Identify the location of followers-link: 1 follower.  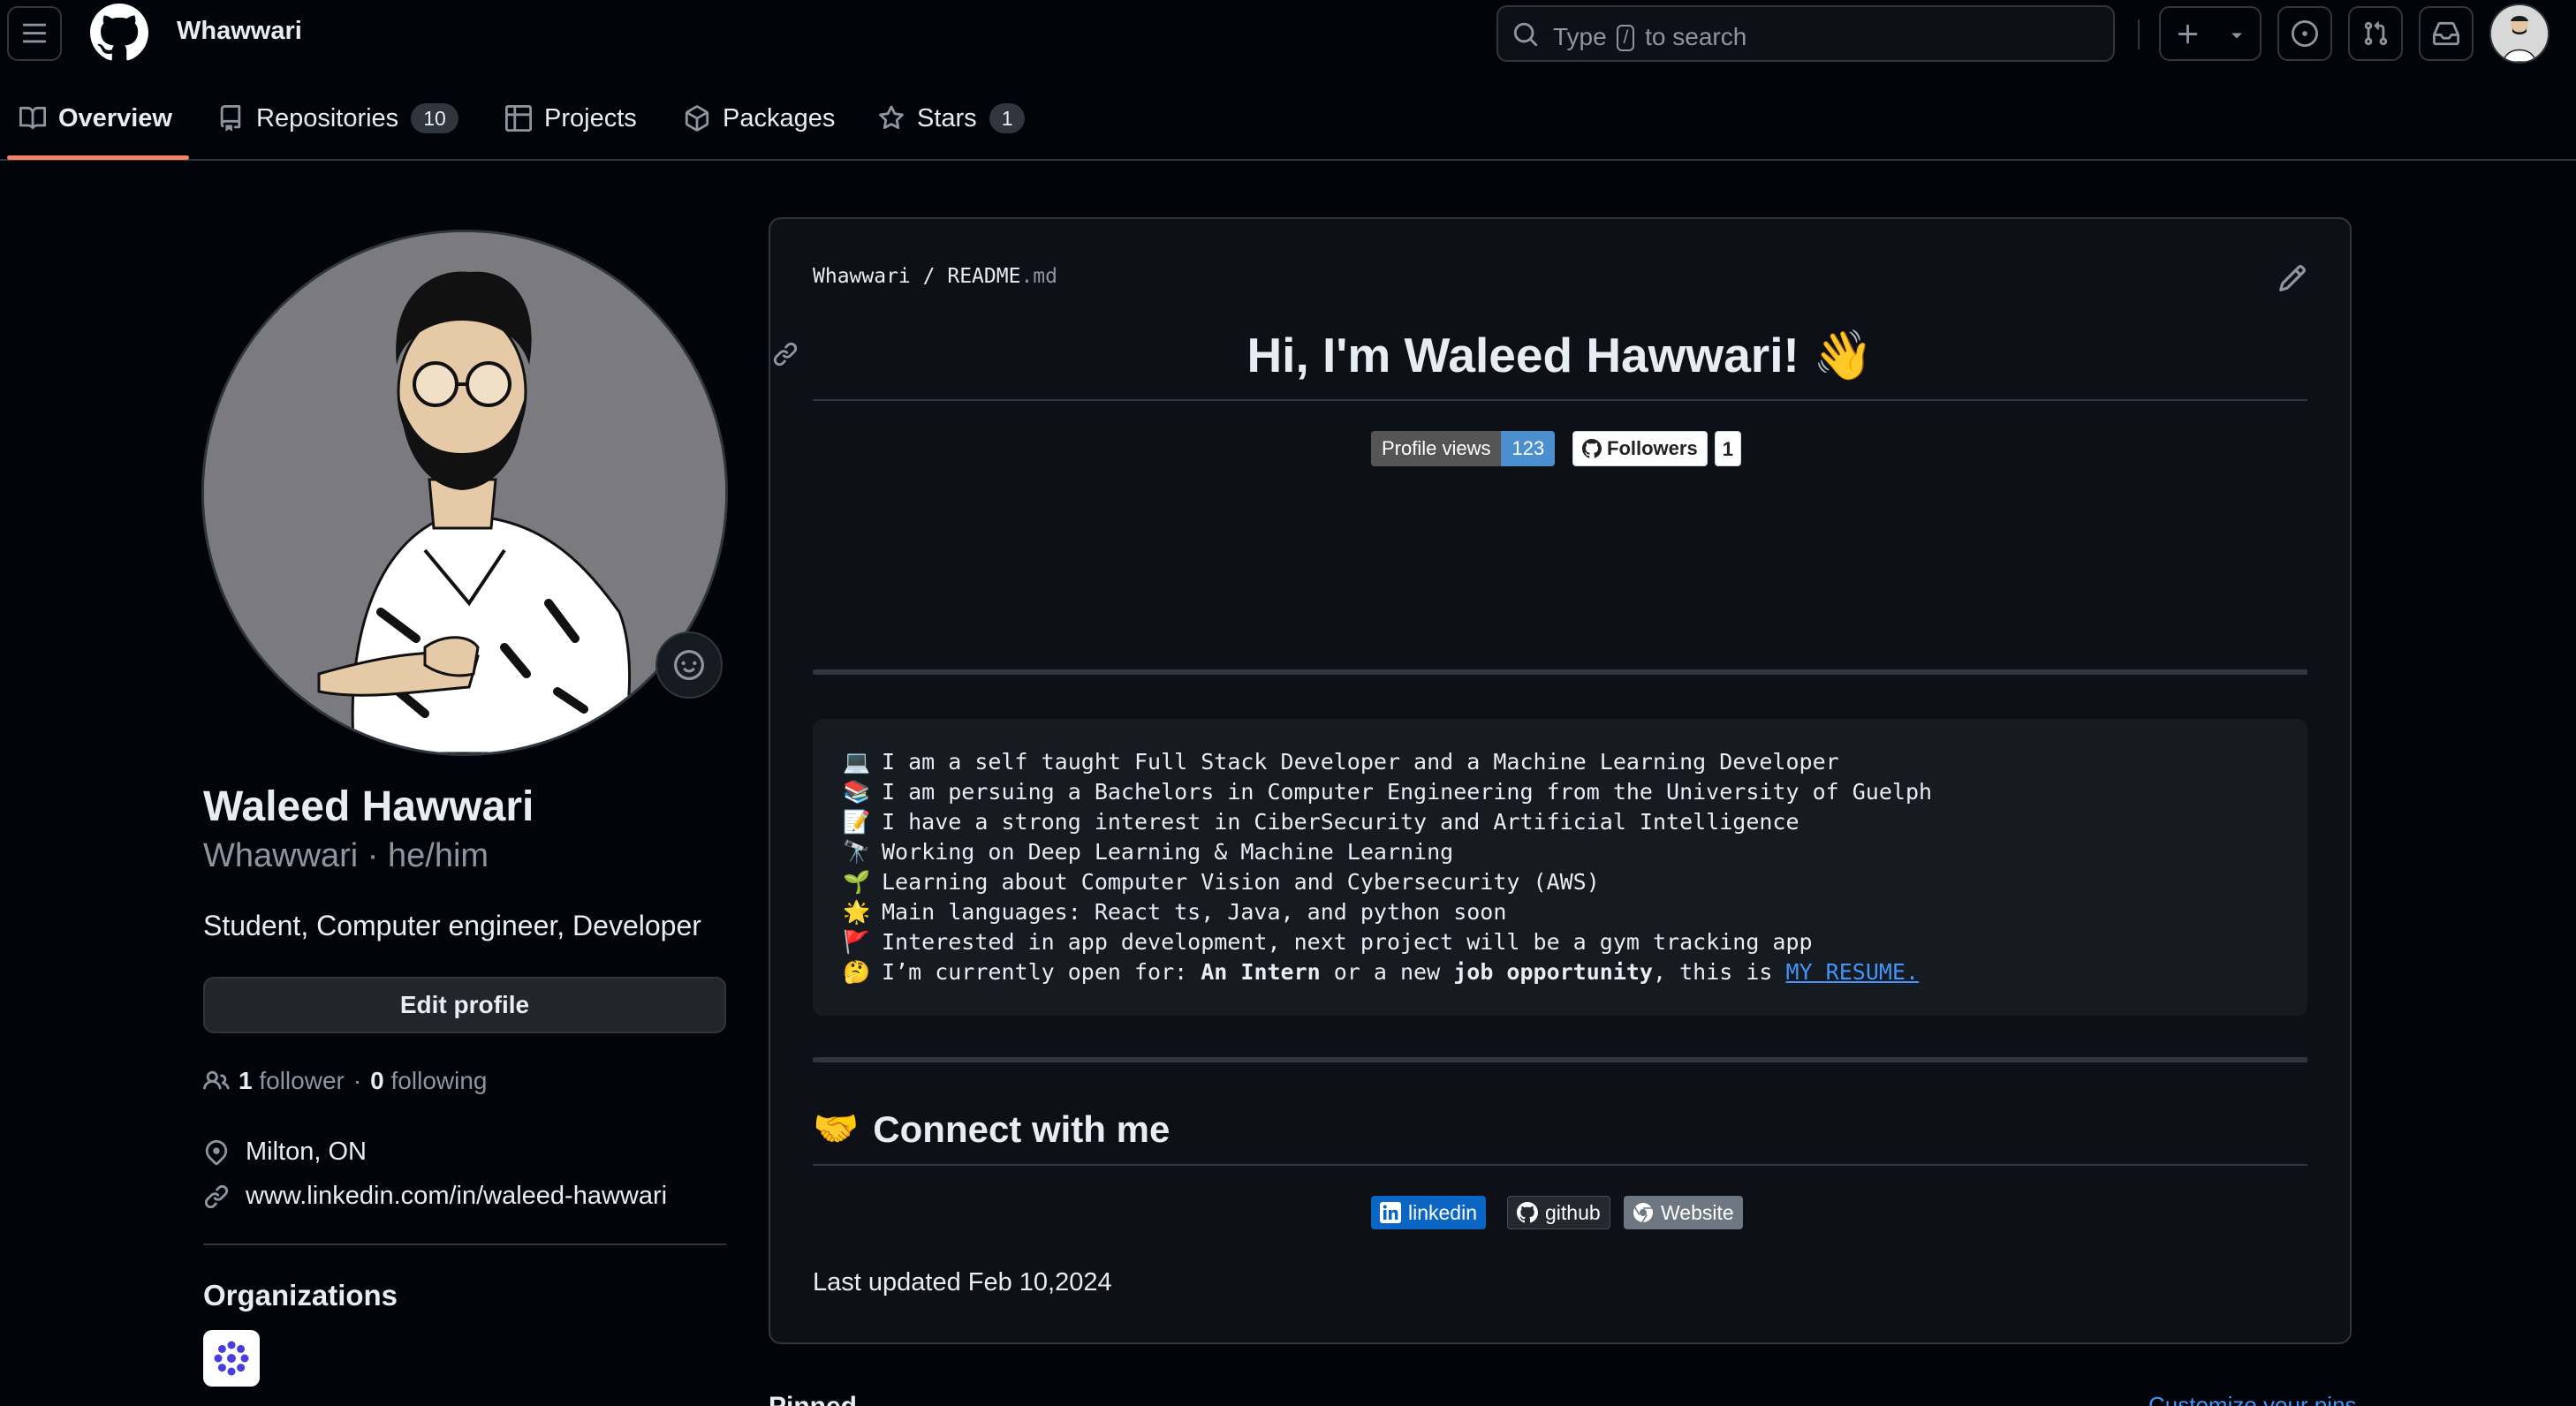
(292, 1081).